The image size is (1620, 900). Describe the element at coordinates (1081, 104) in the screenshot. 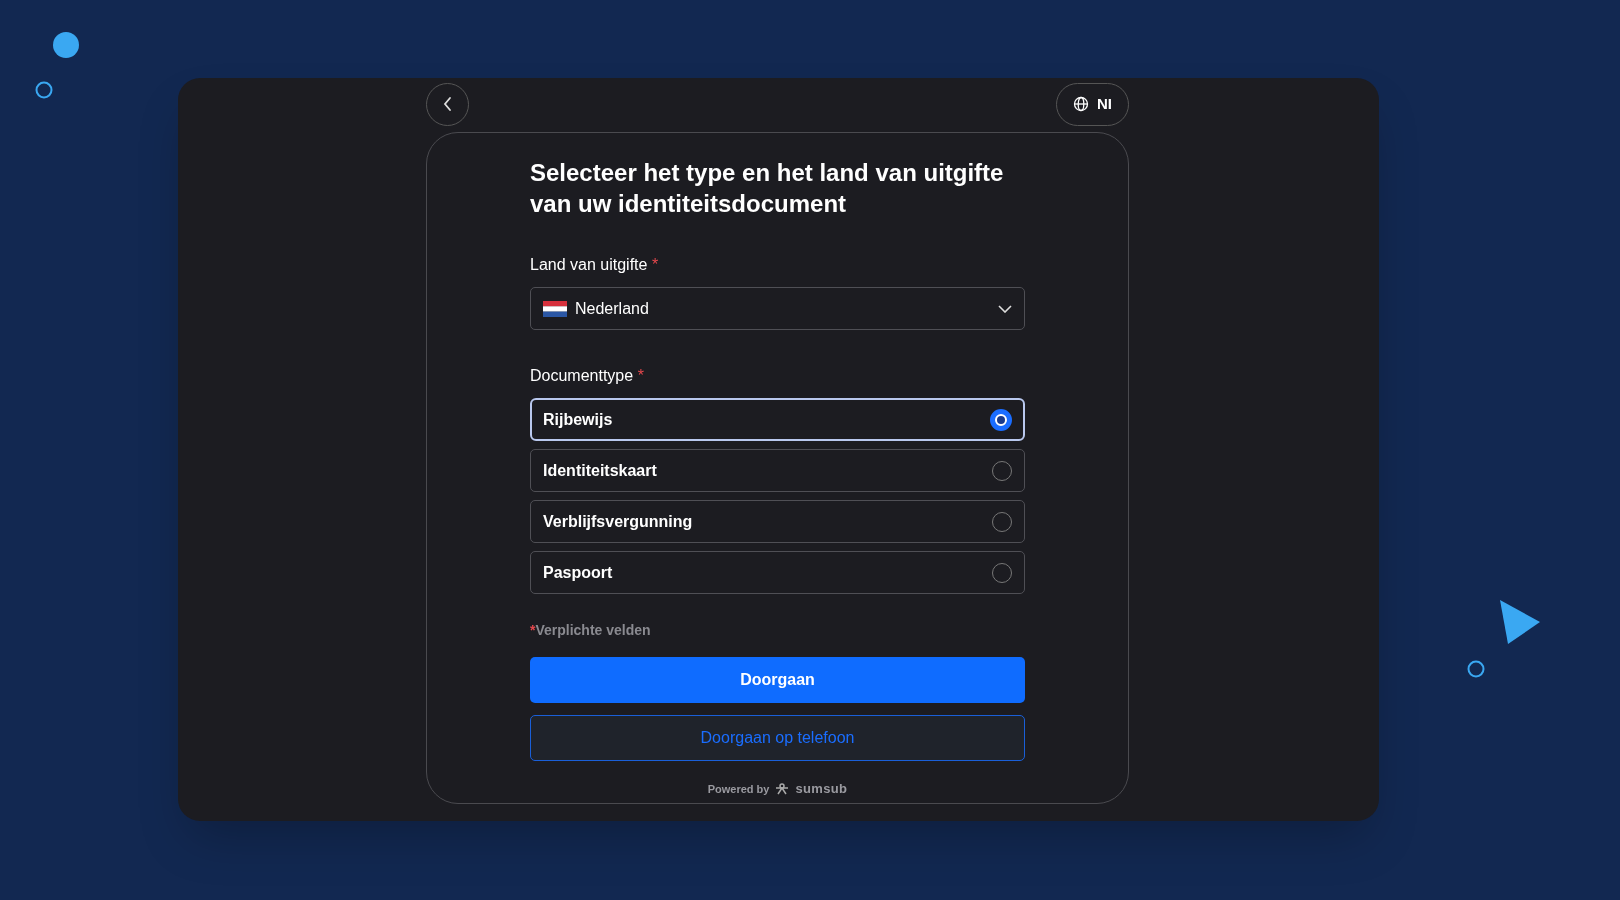

I see `globe-icon` at that location.